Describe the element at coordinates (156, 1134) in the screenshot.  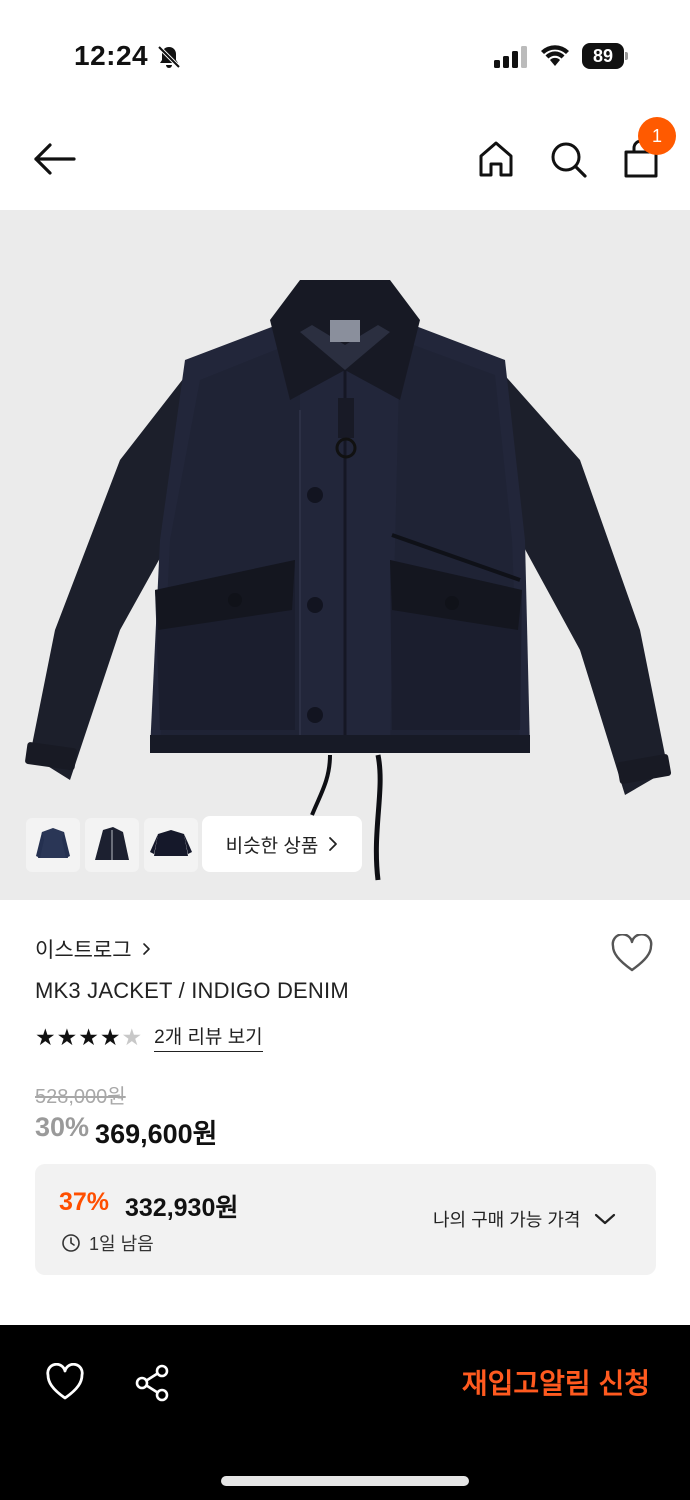
I see `sale-price: 369,600원` at that location.